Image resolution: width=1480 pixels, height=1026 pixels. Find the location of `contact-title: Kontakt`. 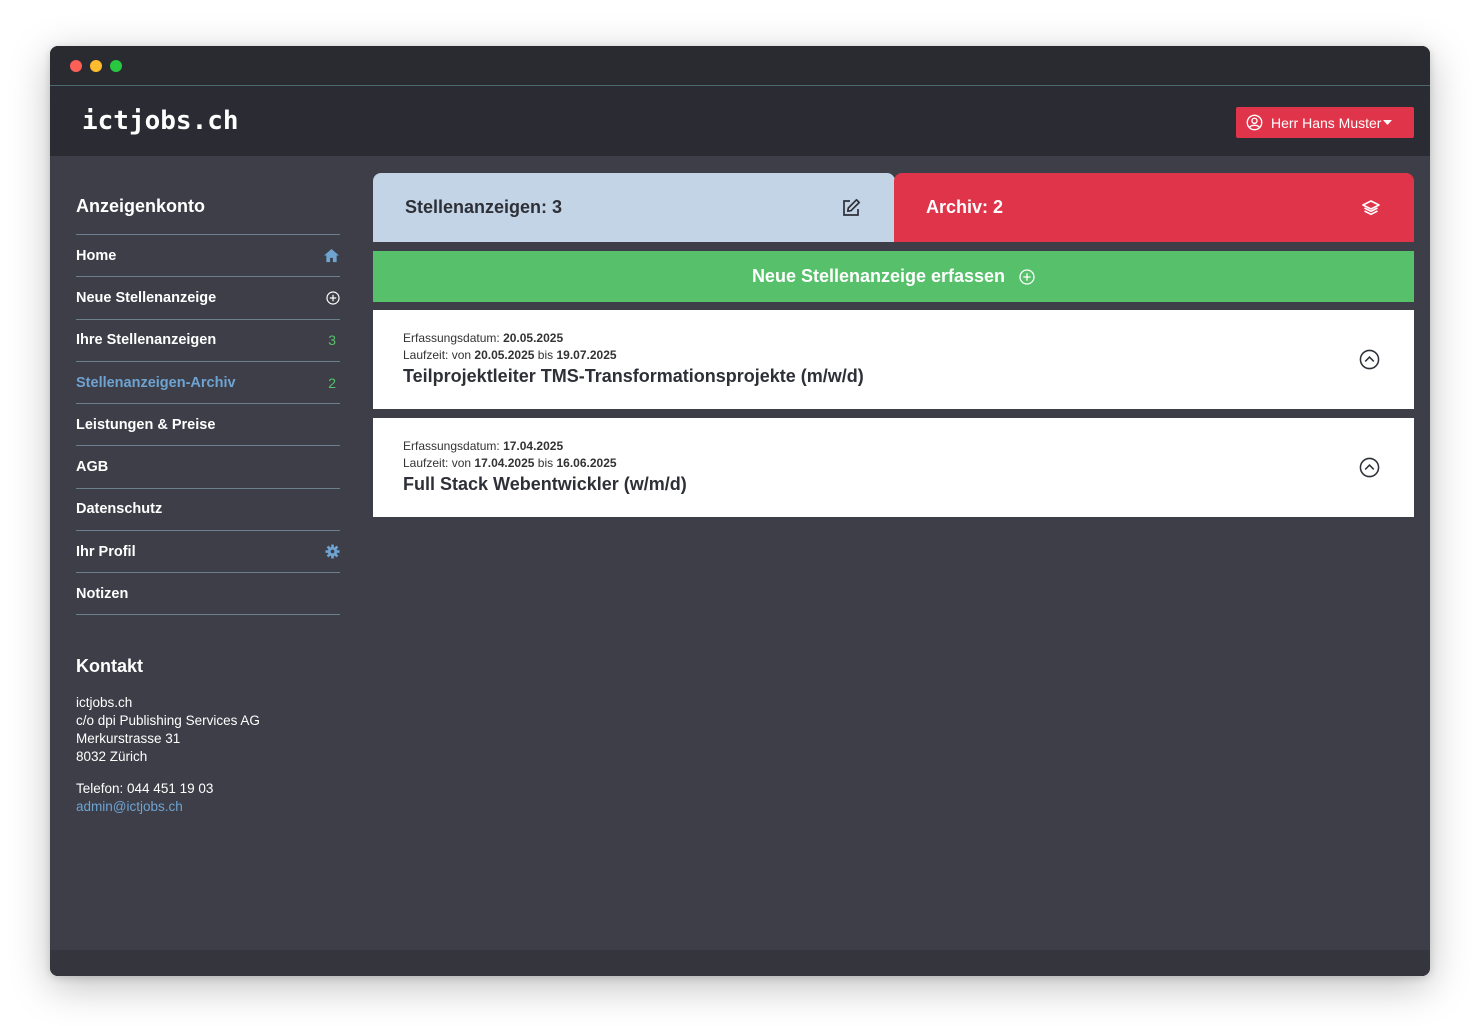

contact-title: Kontakt is located at coordinates (109, 666).